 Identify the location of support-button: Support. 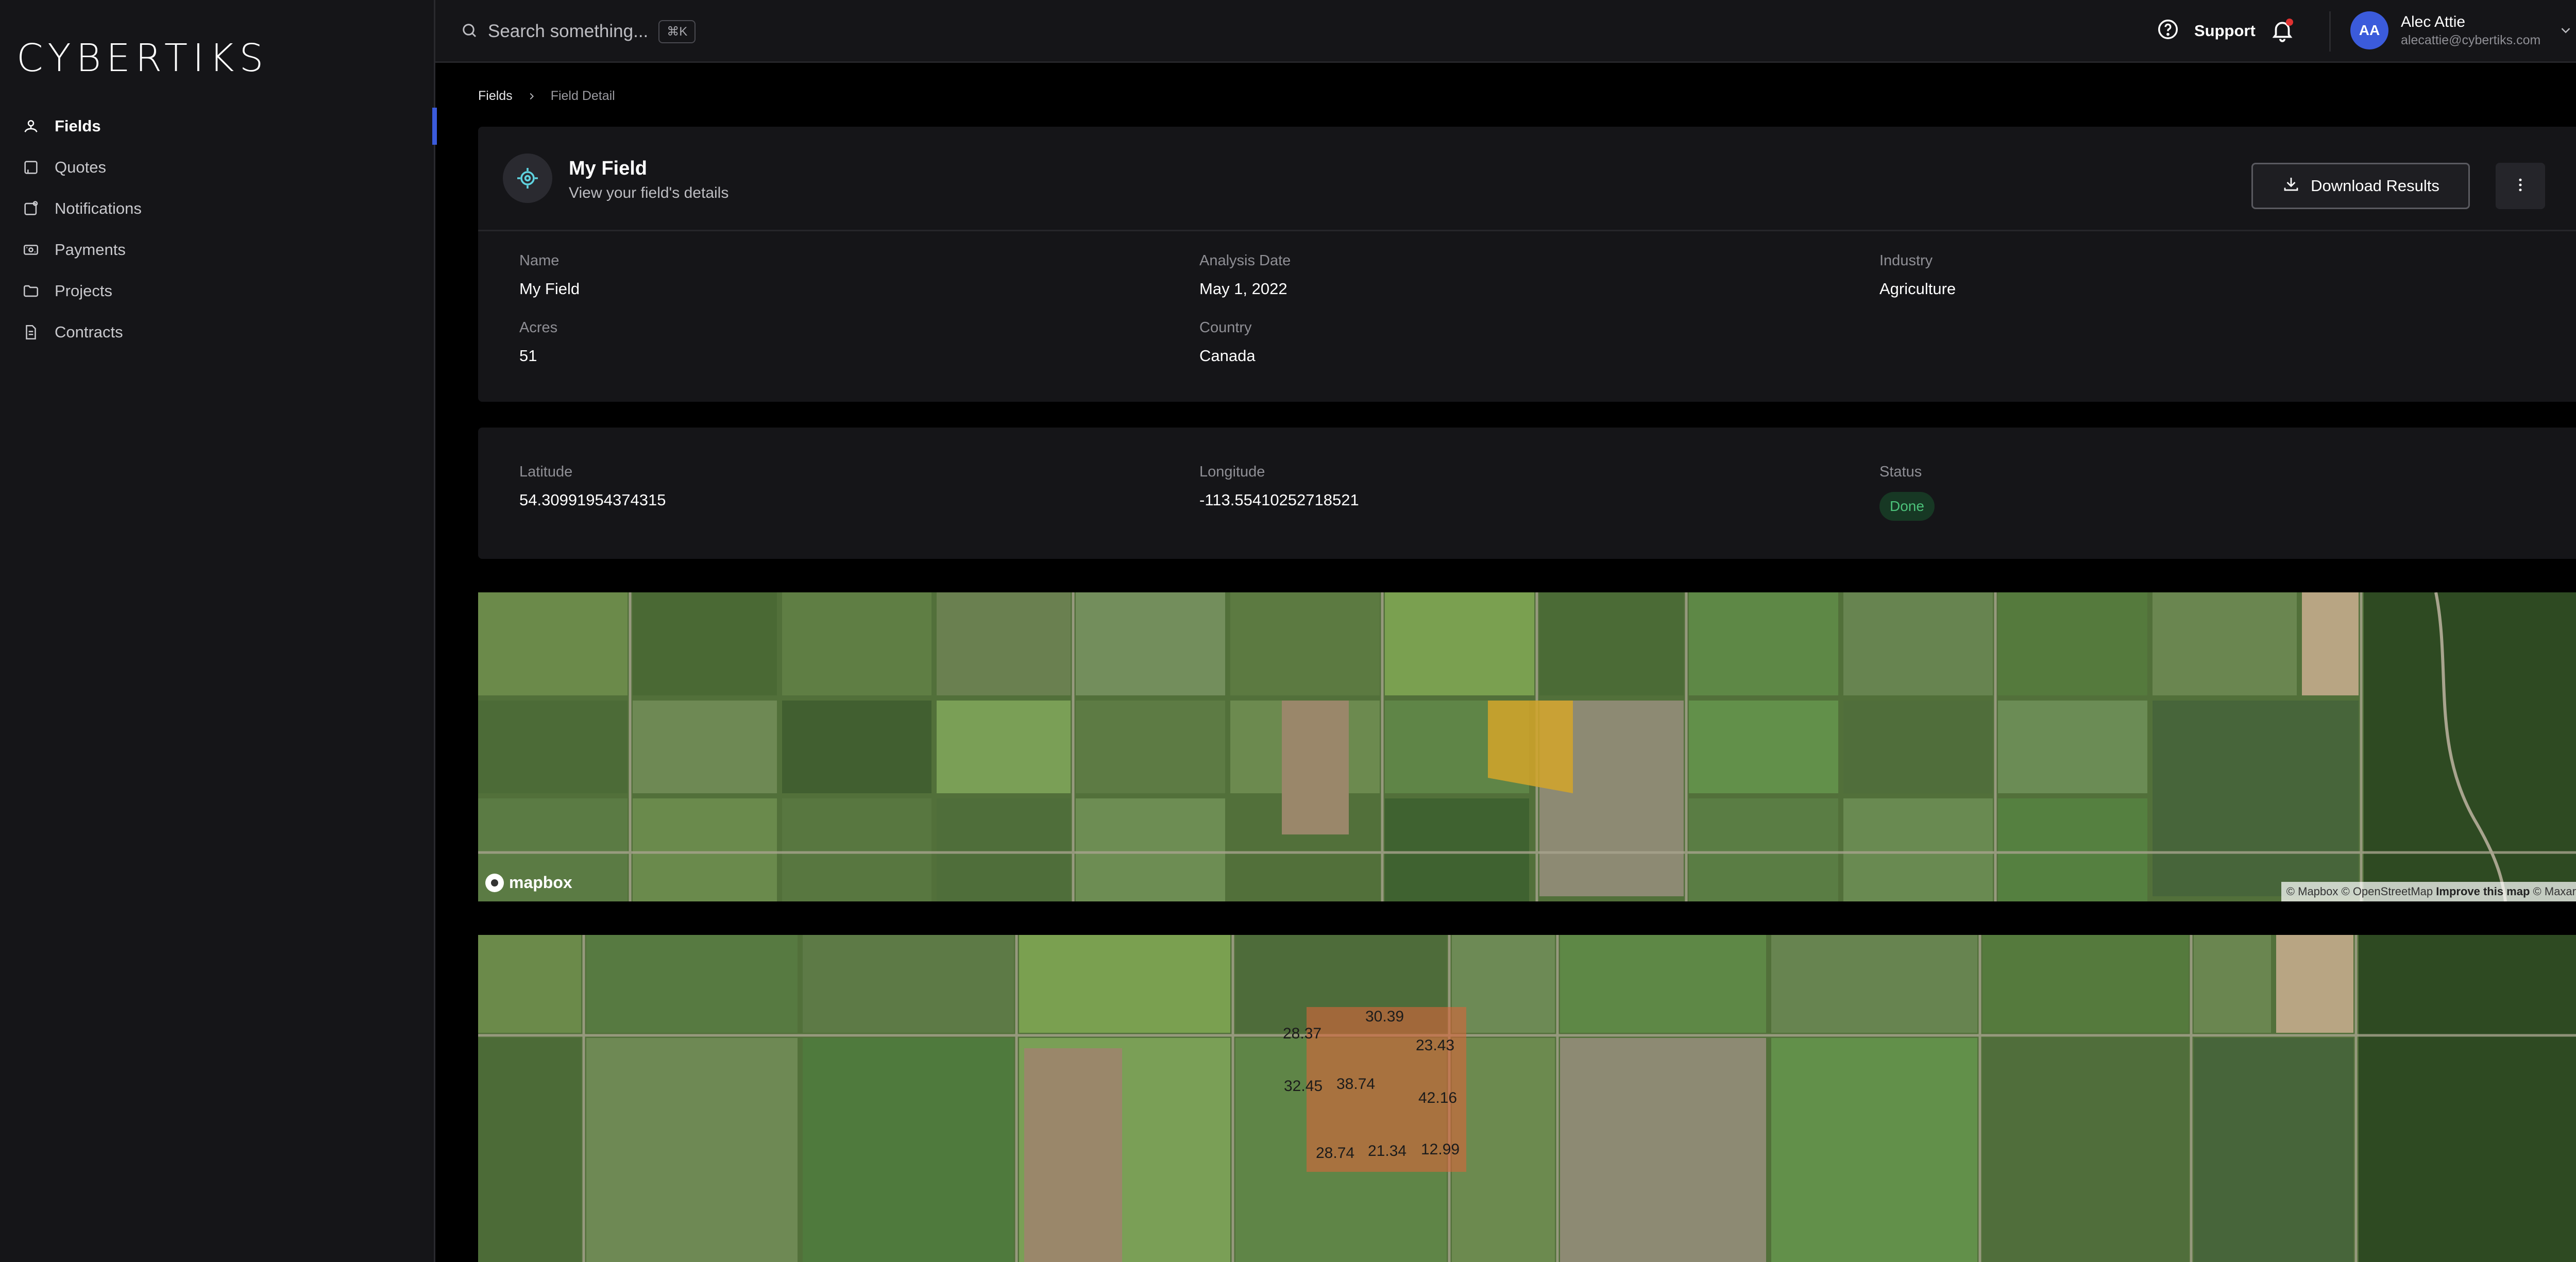
(2206, 31).